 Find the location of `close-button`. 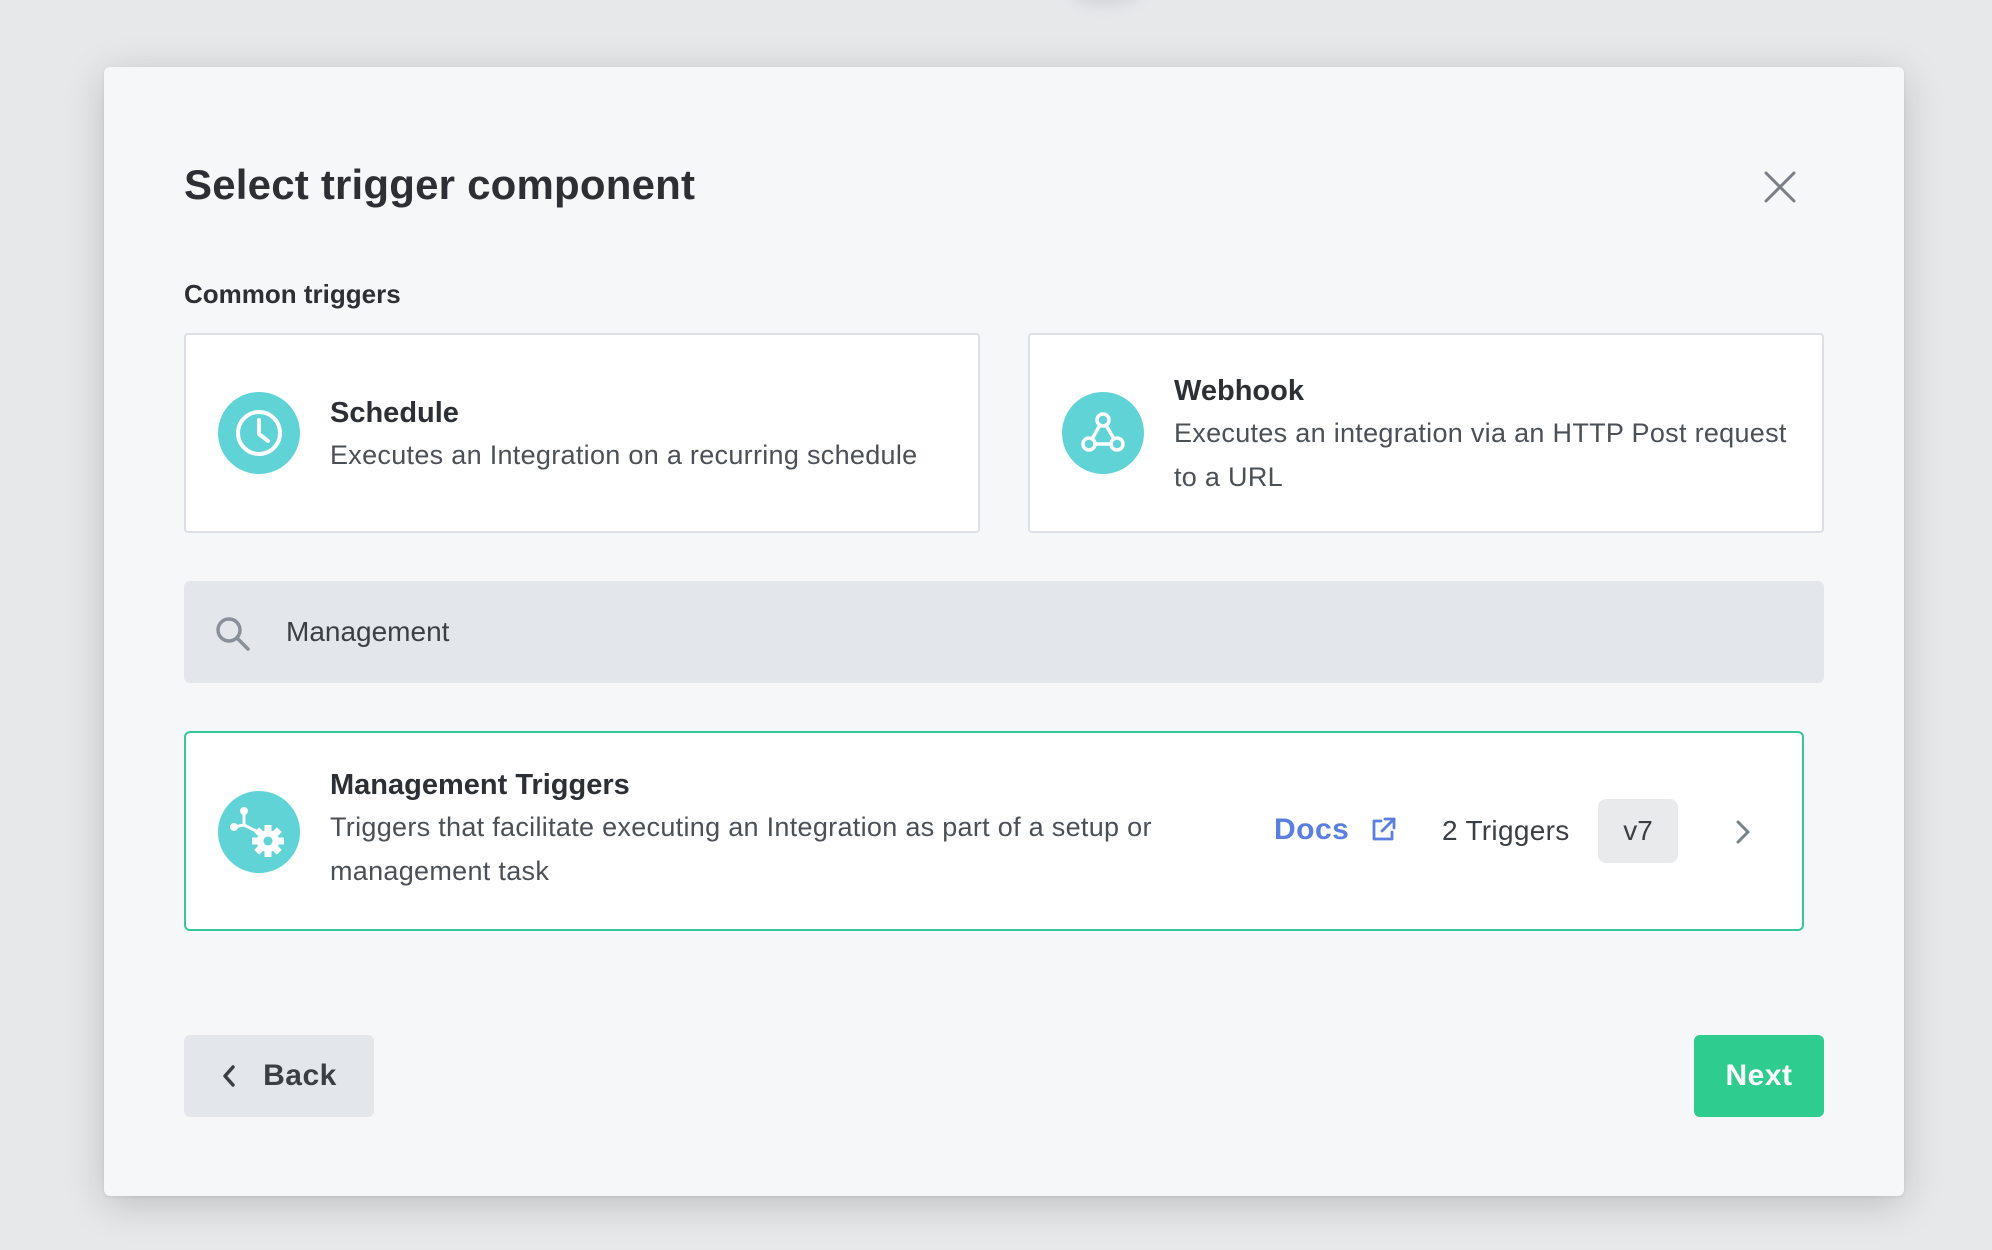

close-button is located at coordinates (1780, 187).